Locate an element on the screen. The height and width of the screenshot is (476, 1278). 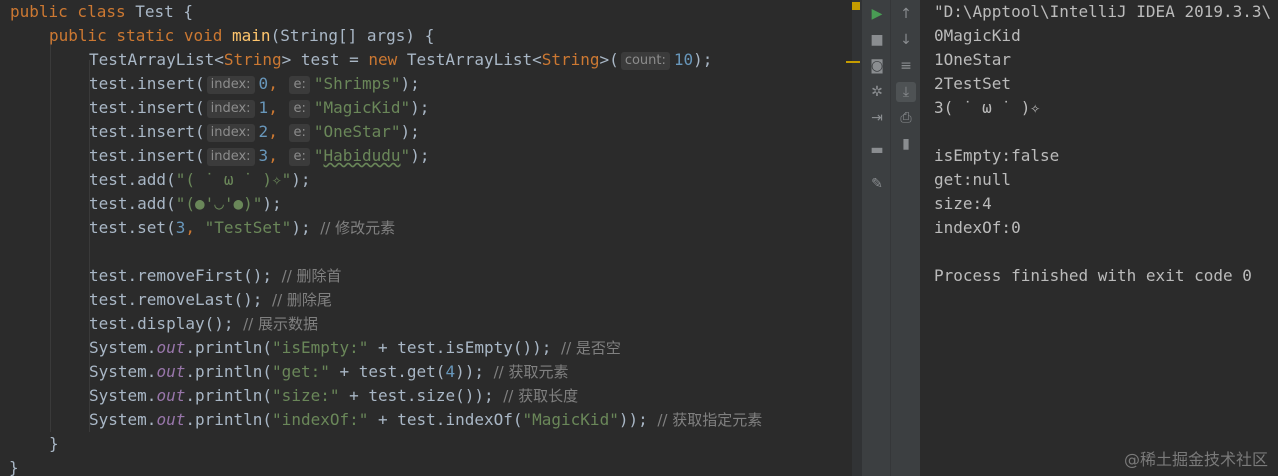
console-line: get:null is located at coordinates (973, 179).